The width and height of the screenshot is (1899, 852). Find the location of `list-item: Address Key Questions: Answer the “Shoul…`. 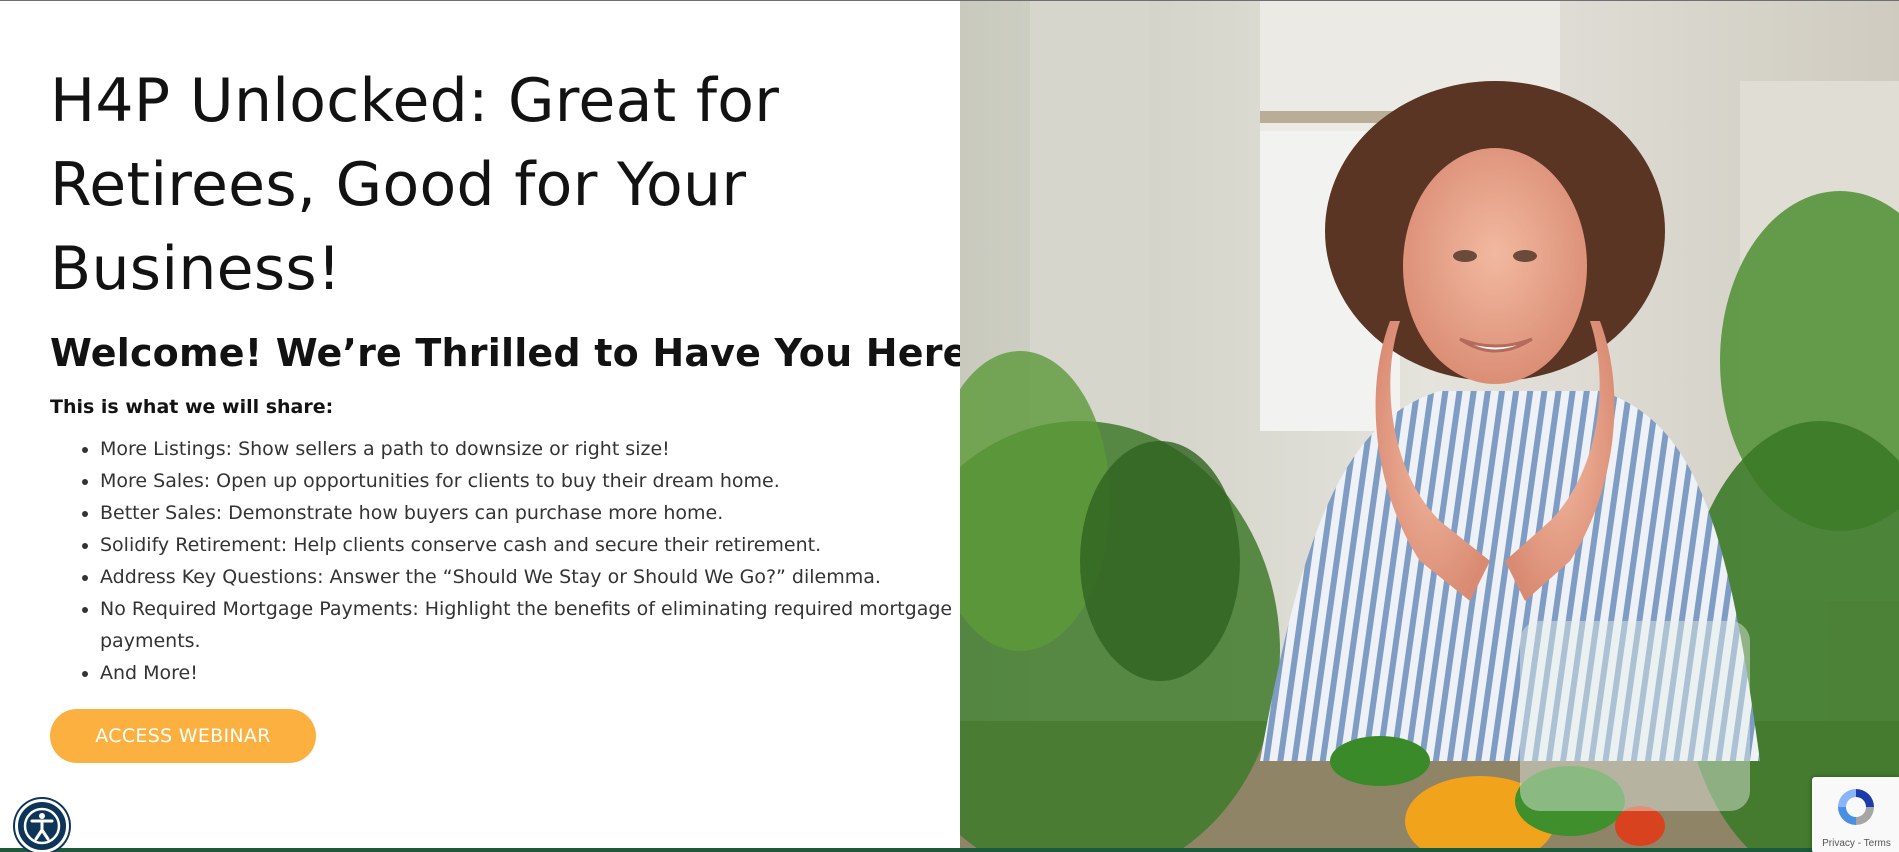

list-item: Address Key Questions: Answer the “Shoul… is located at coordinates (530, 577).